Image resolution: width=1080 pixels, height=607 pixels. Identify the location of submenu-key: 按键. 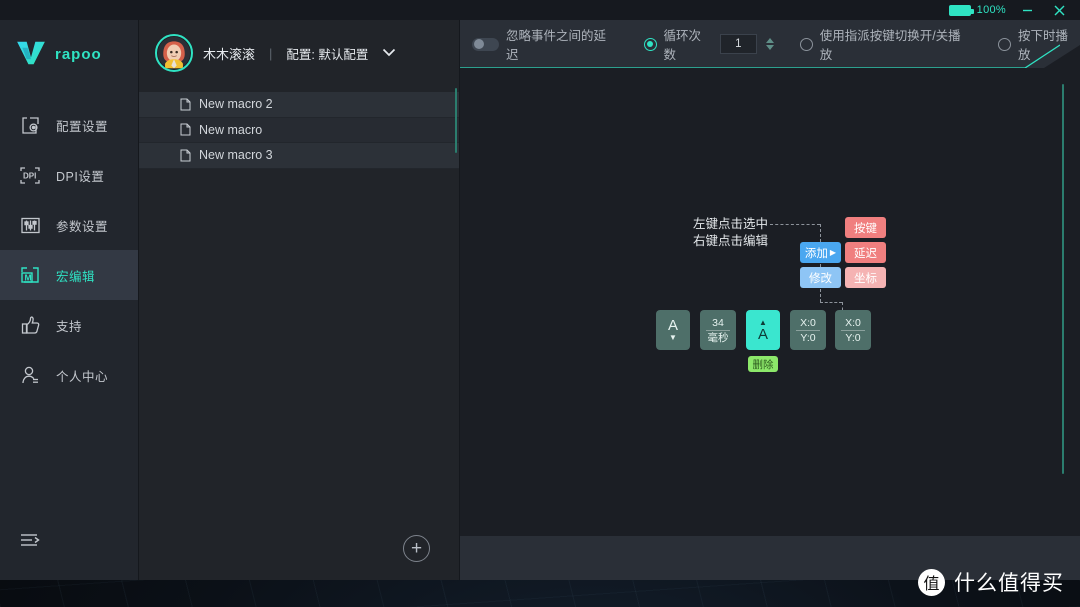
(865, 227).